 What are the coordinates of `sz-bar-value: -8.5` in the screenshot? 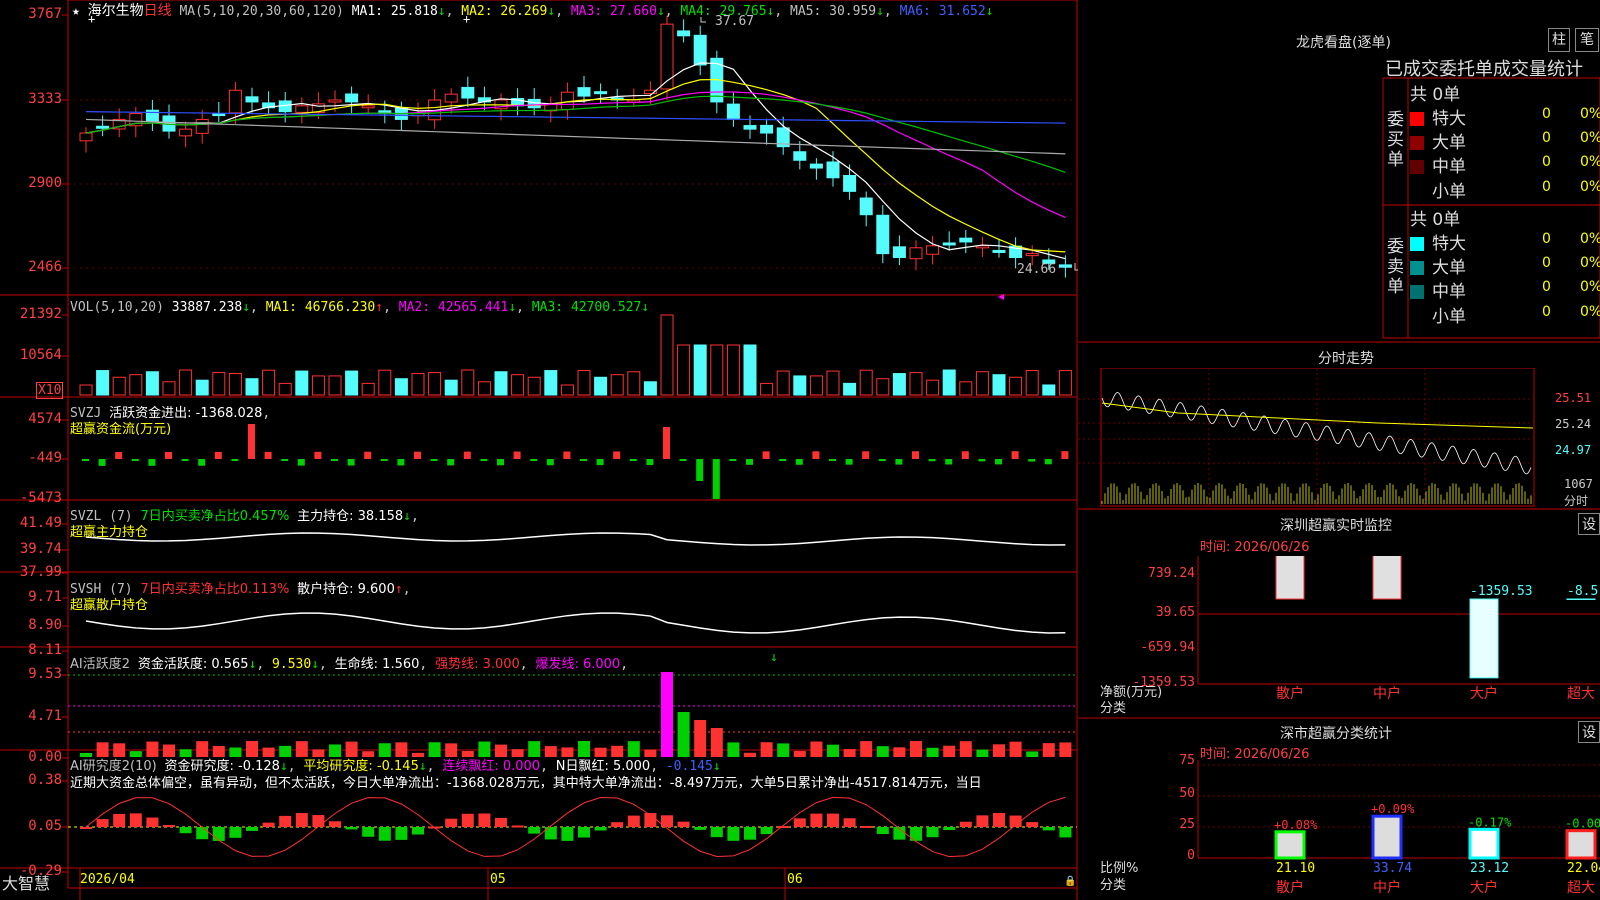 It's located at (1582, 591).